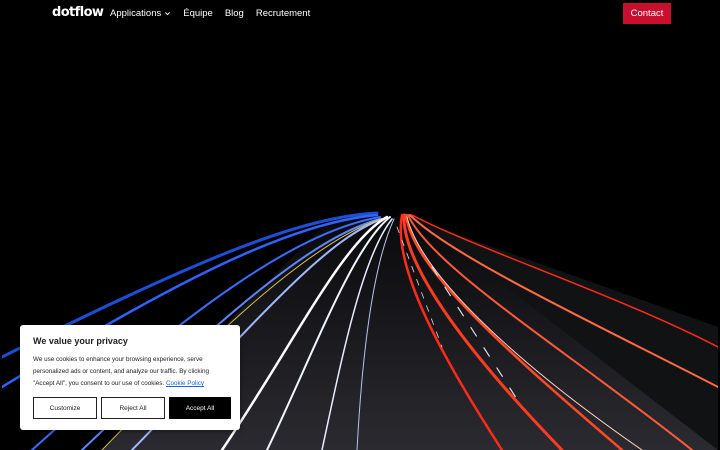 This screenshot has width=720, height=450. Describe the element at coordinates (80, 341) in the screenshot. I see `cookie-title: We value your privacy` at that location.